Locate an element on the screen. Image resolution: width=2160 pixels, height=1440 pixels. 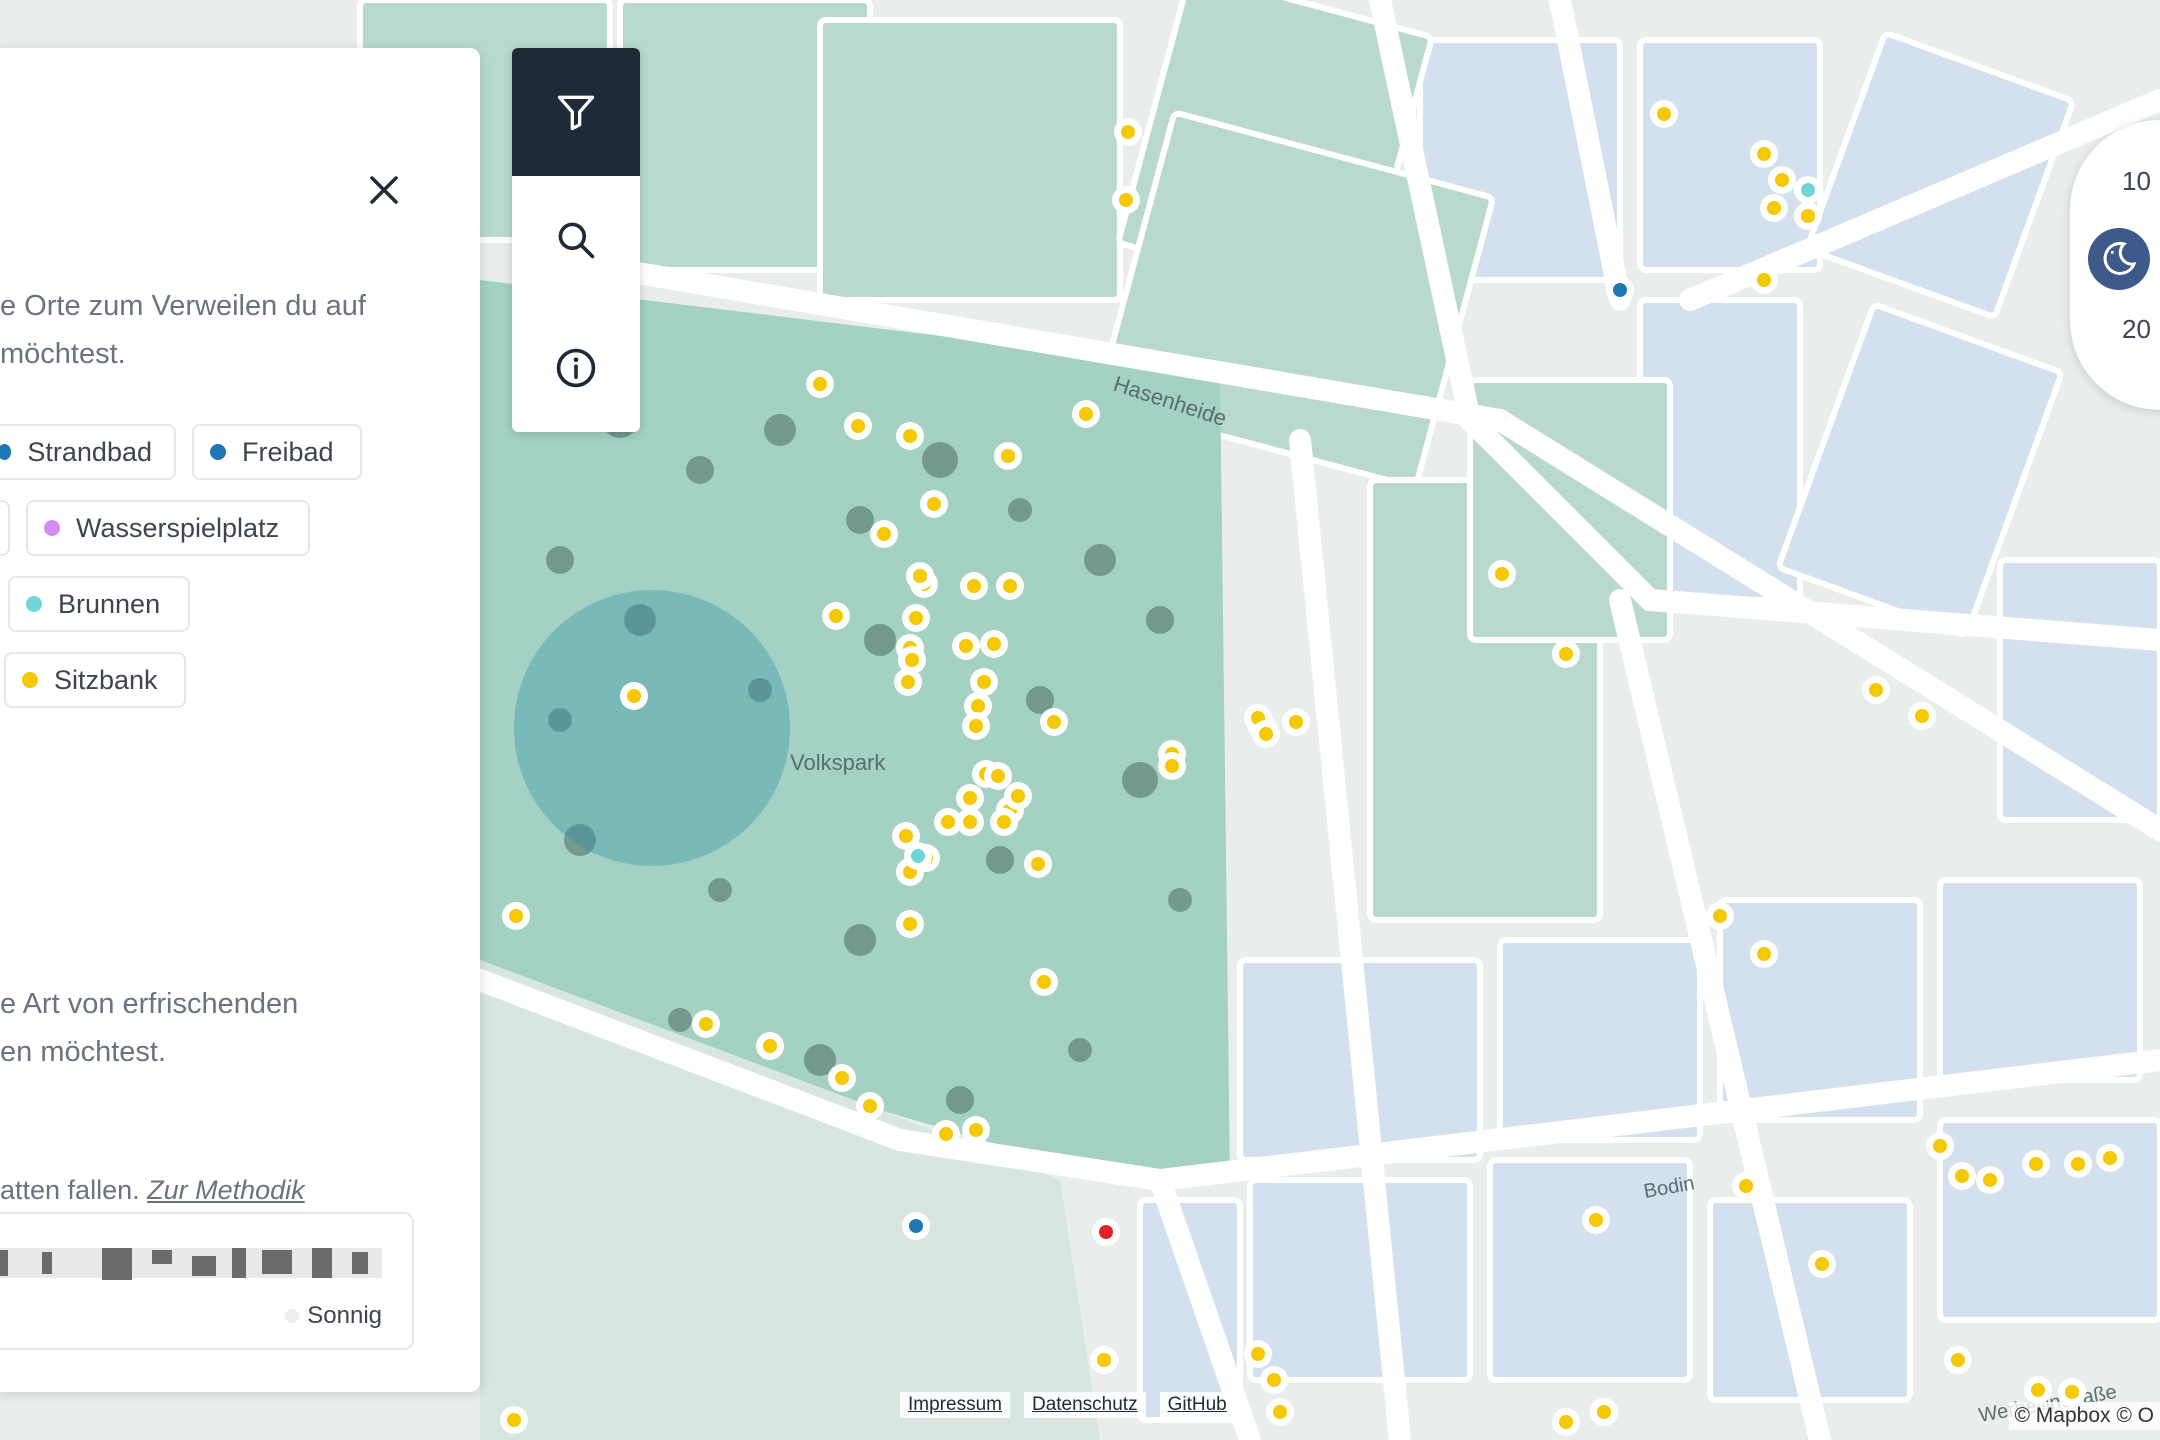
time-value-top: 10 is located at coordinates (2136, 181).